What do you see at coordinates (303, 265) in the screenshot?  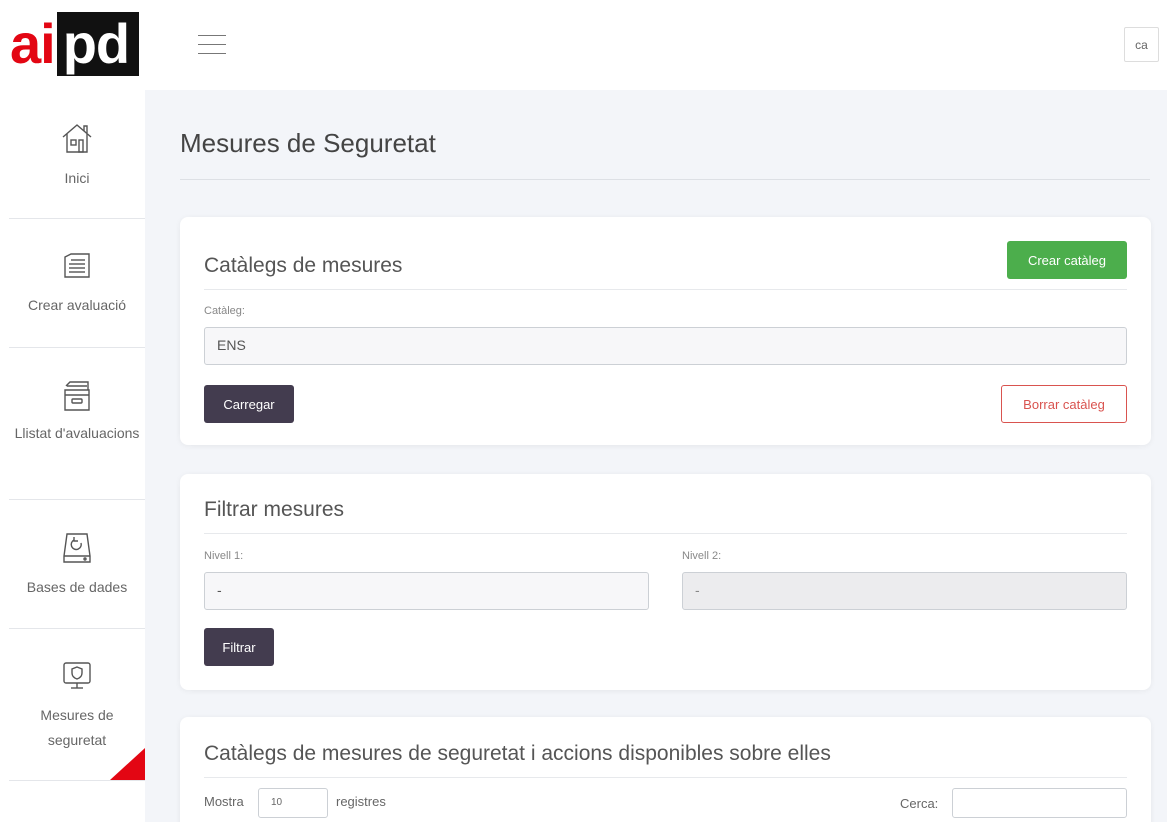 I see `catalogs-card-title: Catàlegs de mesures` at bounding box center [303, 265].